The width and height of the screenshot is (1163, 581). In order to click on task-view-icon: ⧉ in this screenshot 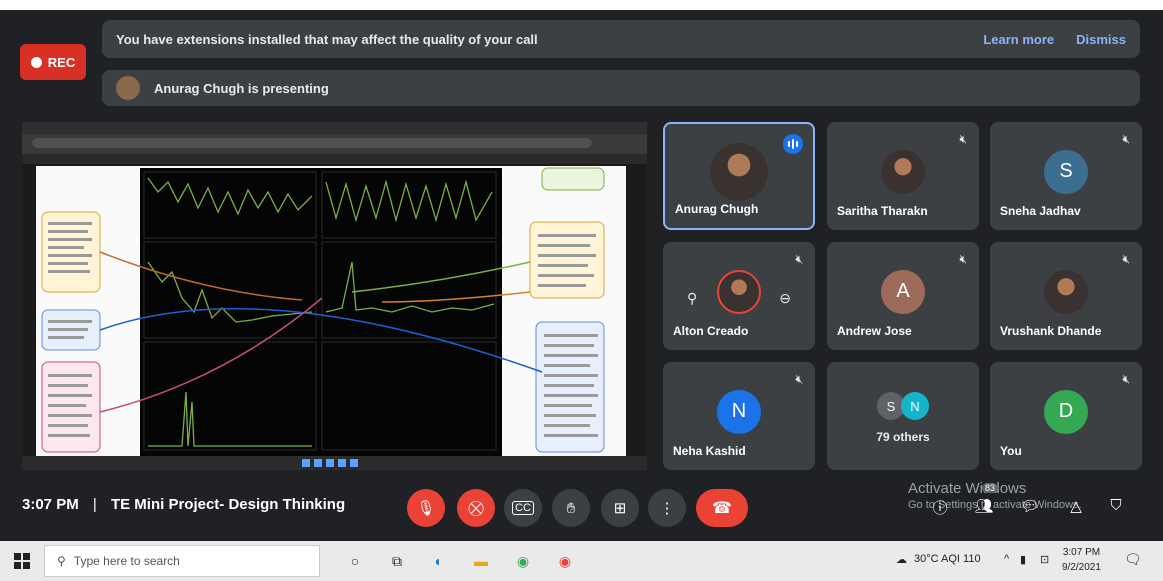, I will do `click(397, 561)`.